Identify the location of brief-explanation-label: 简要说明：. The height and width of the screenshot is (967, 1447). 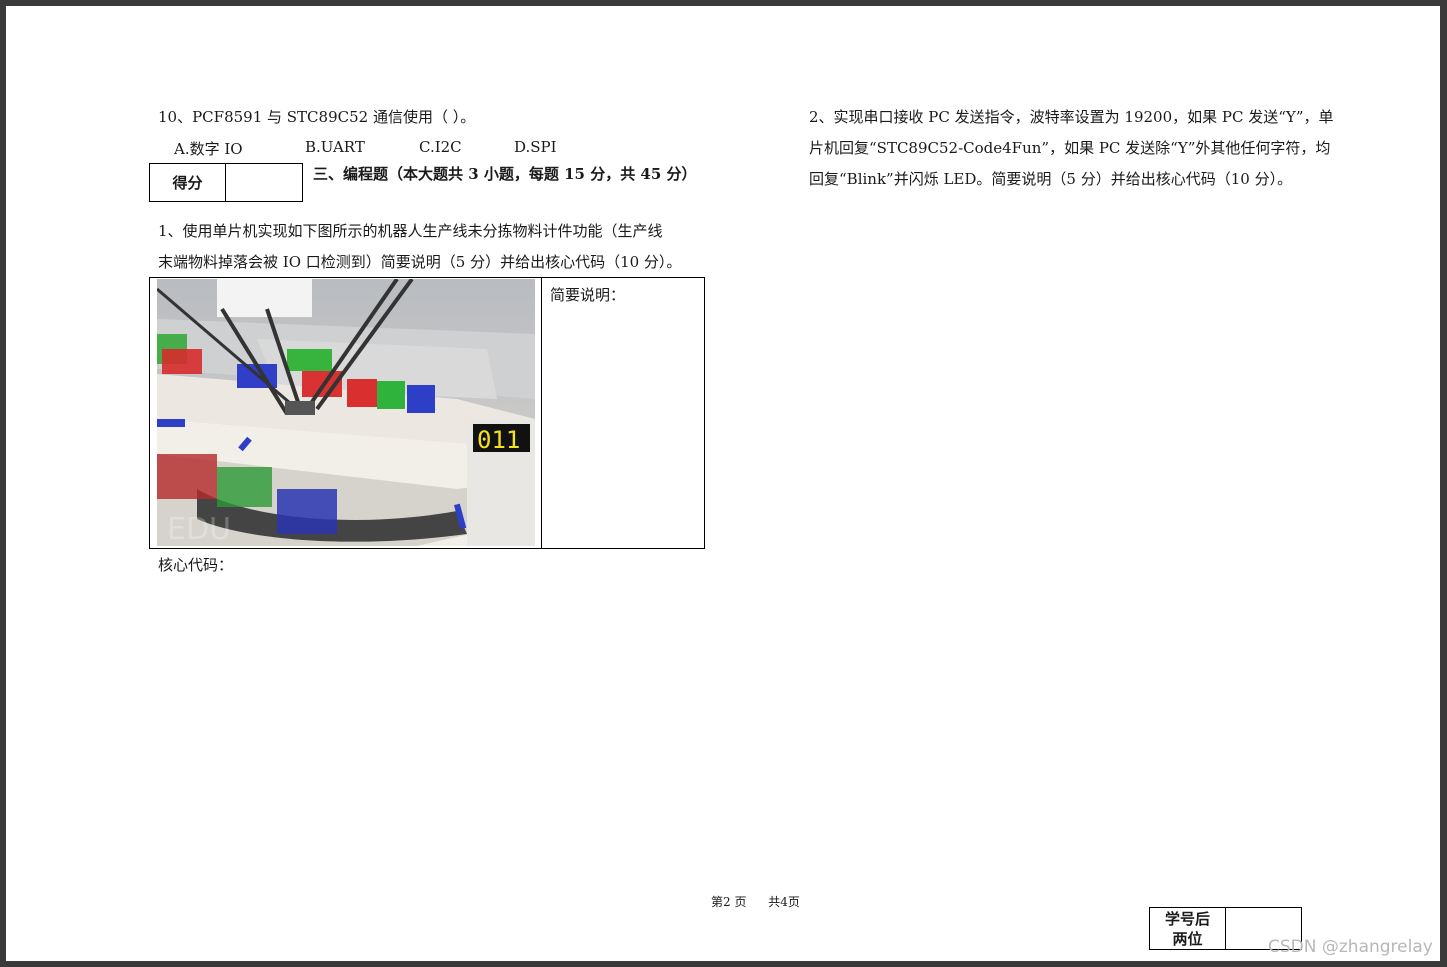
(588, 295).